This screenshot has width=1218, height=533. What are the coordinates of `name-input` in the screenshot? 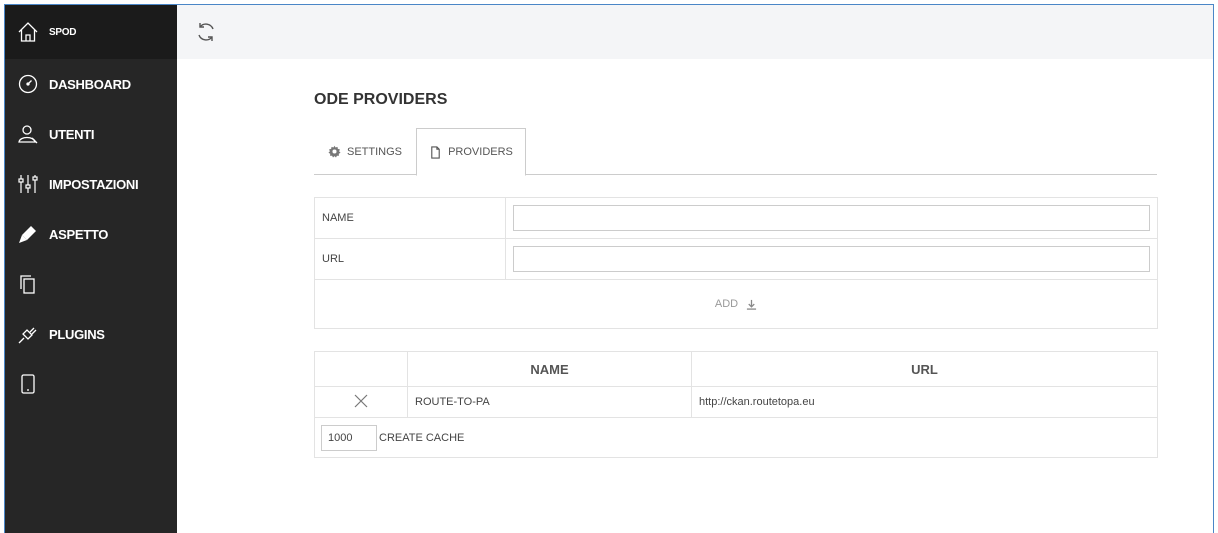 It's located at (831, 218).